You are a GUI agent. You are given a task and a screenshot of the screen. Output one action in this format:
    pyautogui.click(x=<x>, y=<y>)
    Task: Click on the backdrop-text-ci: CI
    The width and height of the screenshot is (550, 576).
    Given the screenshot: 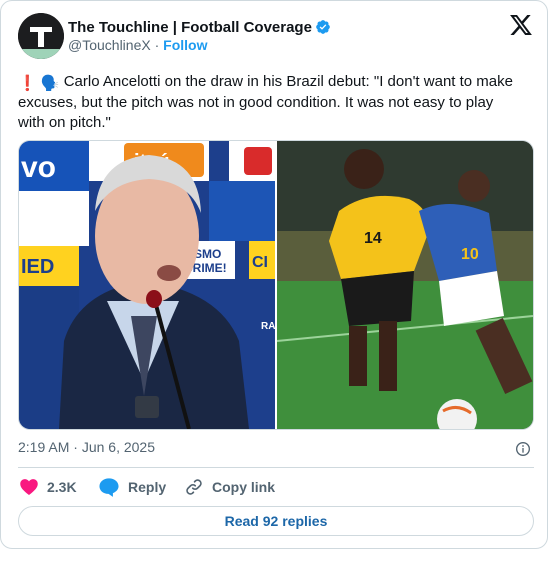 What is the action you would take?
    pyautogui.click(x=260, y=262)
    